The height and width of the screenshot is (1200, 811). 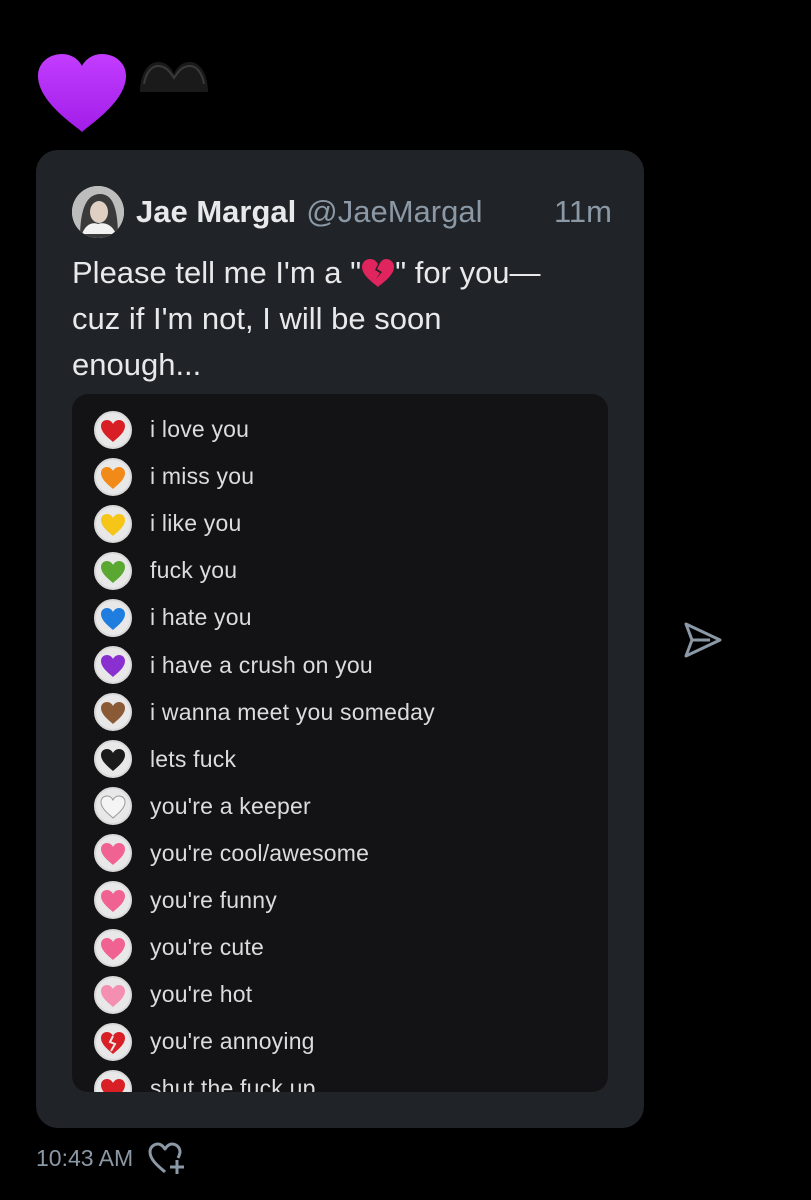 I want to click on heart-with-ribbon-icon, so click(x=113, y=900).